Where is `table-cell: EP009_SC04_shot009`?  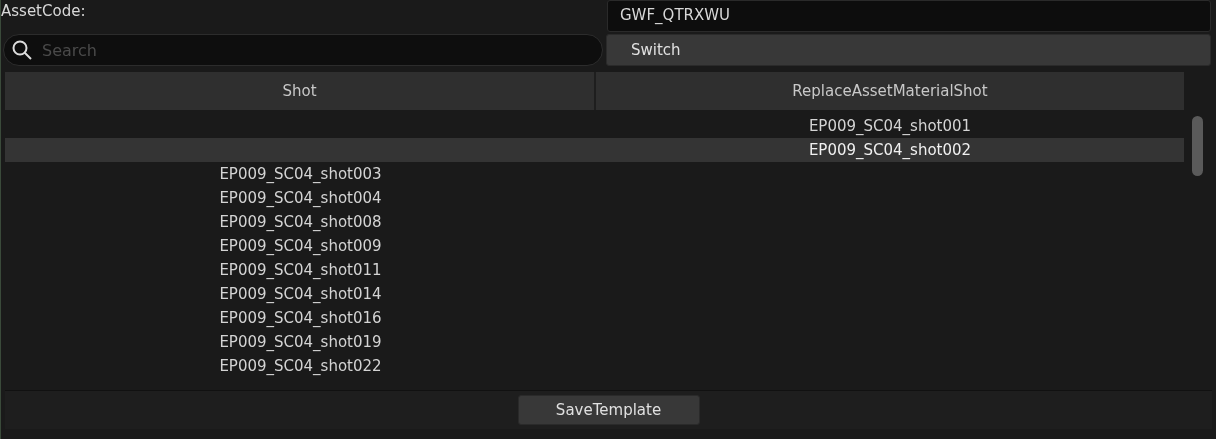
table-cell: EP009_SC04_shot009 is located at coordinates (300, 246).